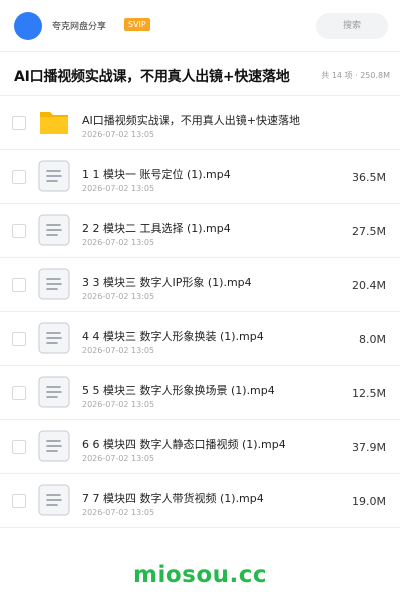  I want to click on file-name: 5 5 模块三 数字人形象换场景 (1).mp4, so click(178, 390).